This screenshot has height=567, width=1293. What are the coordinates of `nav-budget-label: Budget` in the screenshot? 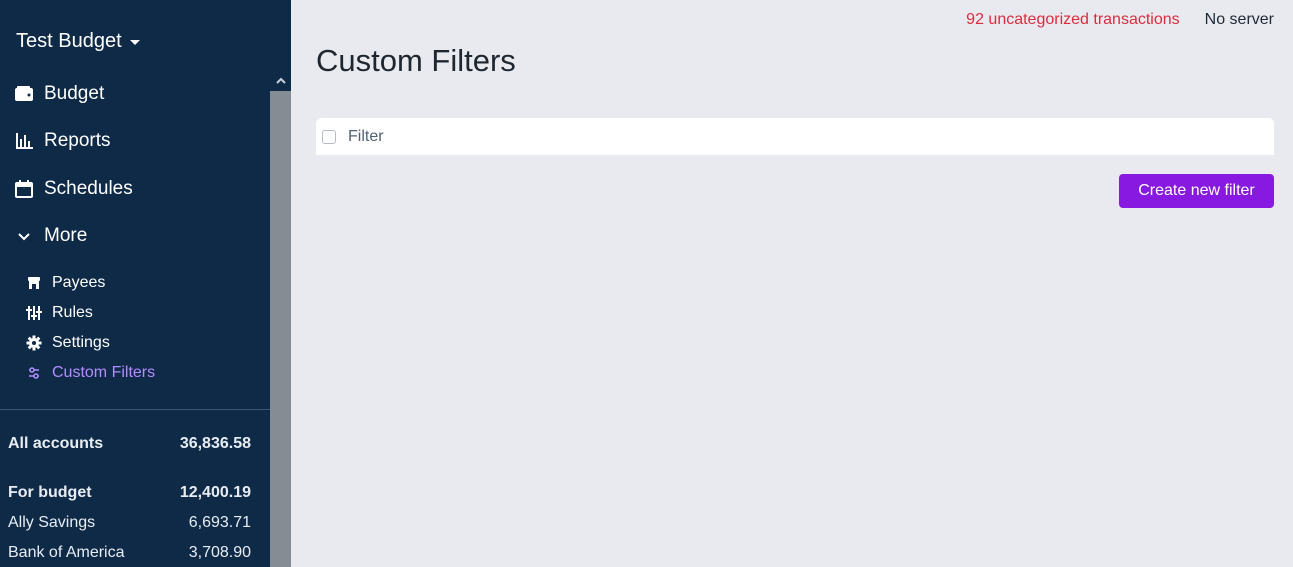 It's located at (74, 93).